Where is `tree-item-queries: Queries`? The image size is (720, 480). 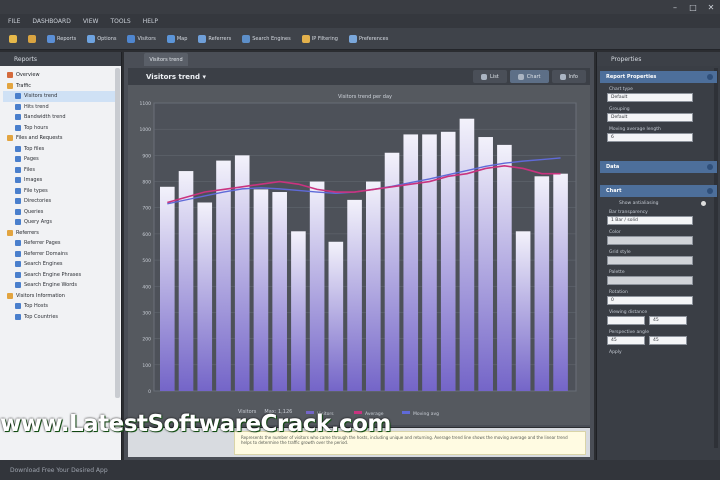 tree-item-queries: Queries is located at coordinates (60, 212).